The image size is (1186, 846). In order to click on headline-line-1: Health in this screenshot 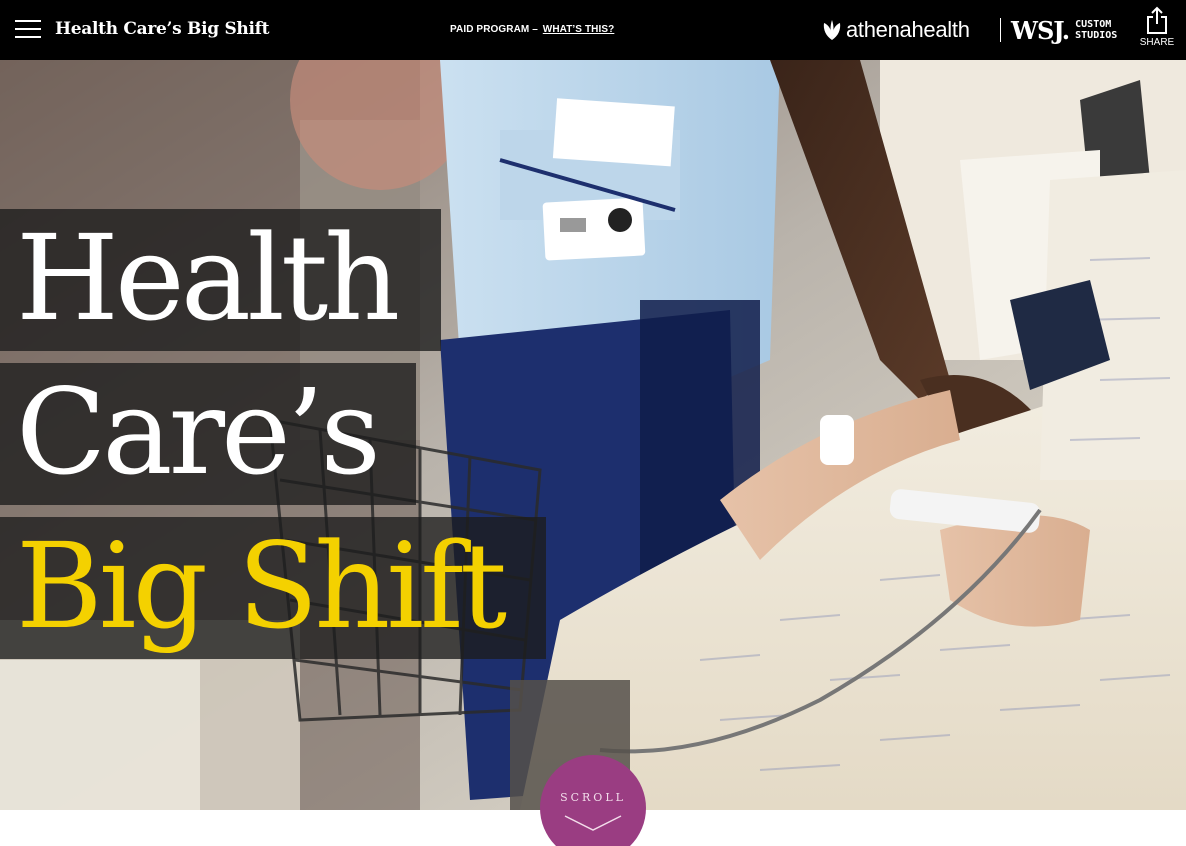, I will do `click(208, 278)`.